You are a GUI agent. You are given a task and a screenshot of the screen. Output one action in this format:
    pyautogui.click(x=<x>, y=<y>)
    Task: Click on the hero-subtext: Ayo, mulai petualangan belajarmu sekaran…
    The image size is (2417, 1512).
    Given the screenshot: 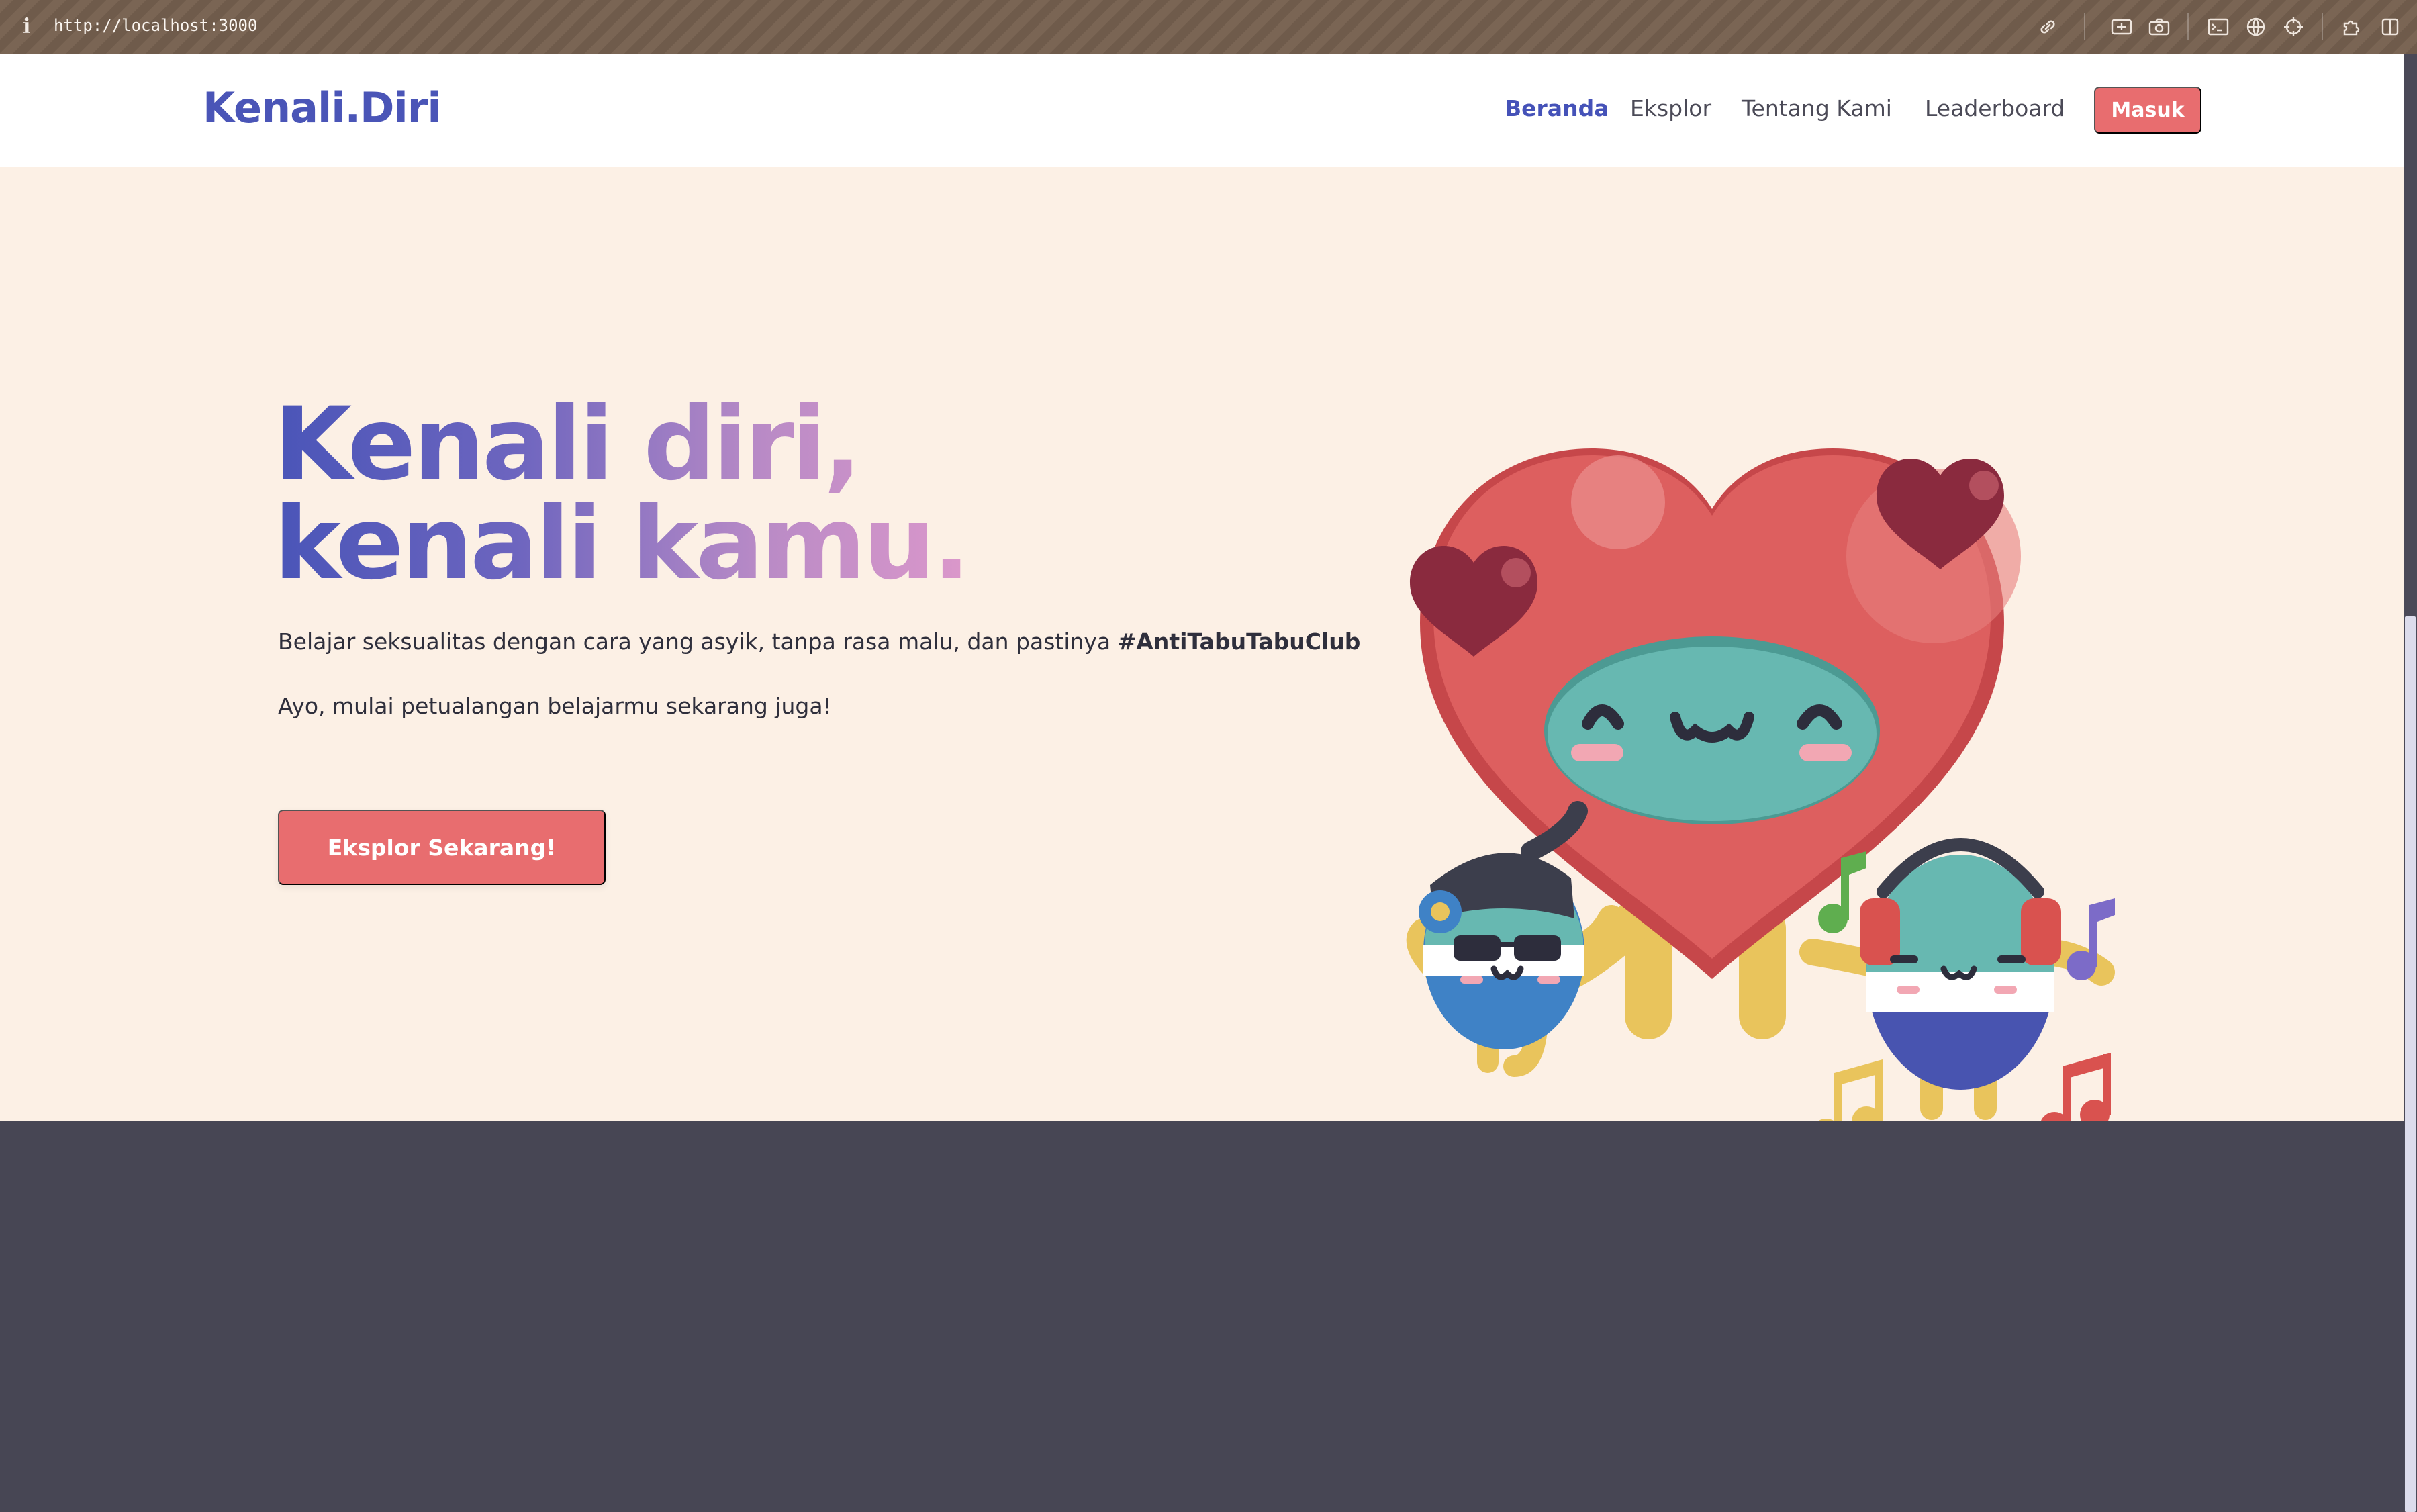 What is the action you would take?
    pyautogui.click(x=555, y=706)
    